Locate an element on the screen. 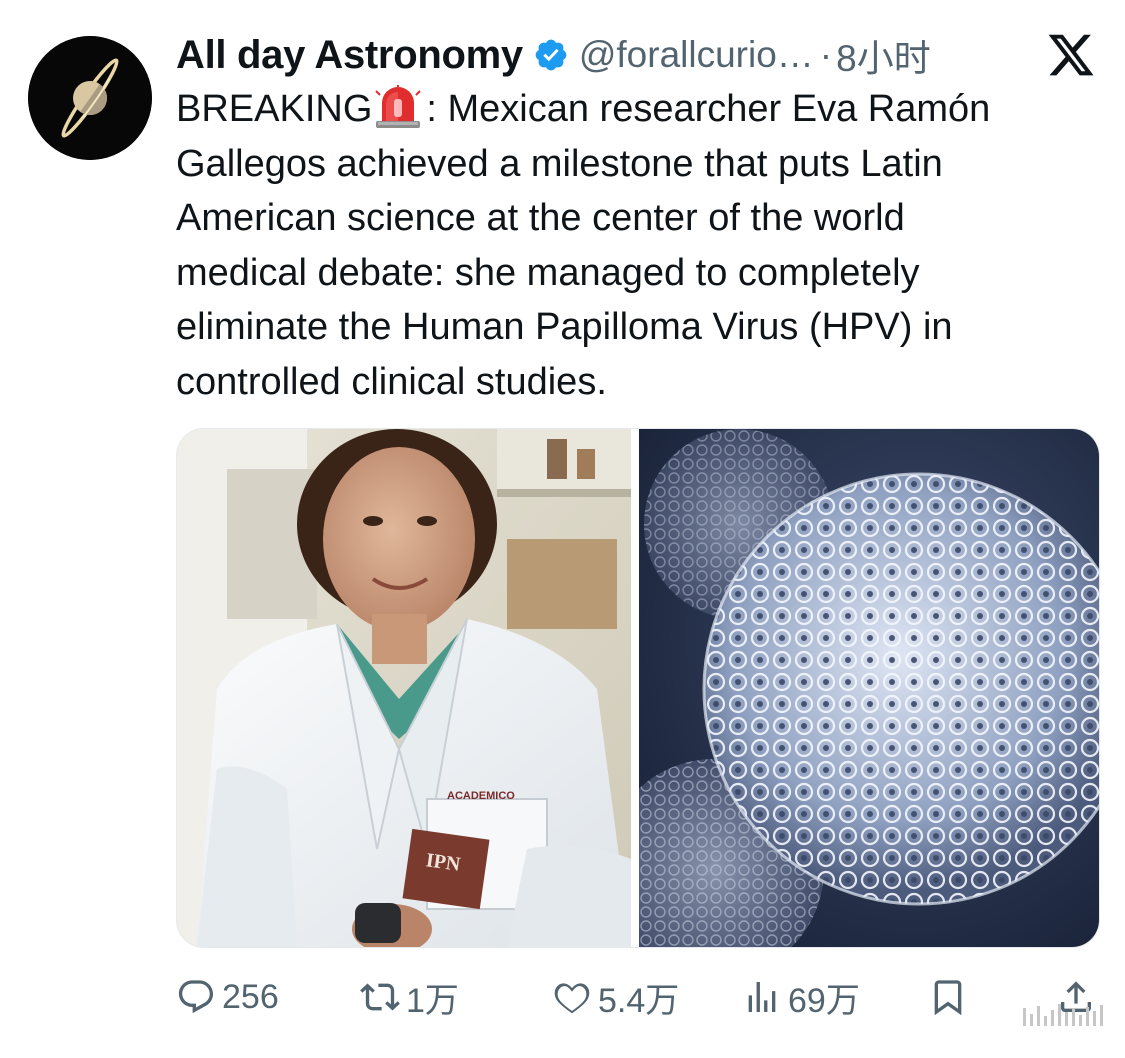  heart-icon is located at coordinates (572, 998).